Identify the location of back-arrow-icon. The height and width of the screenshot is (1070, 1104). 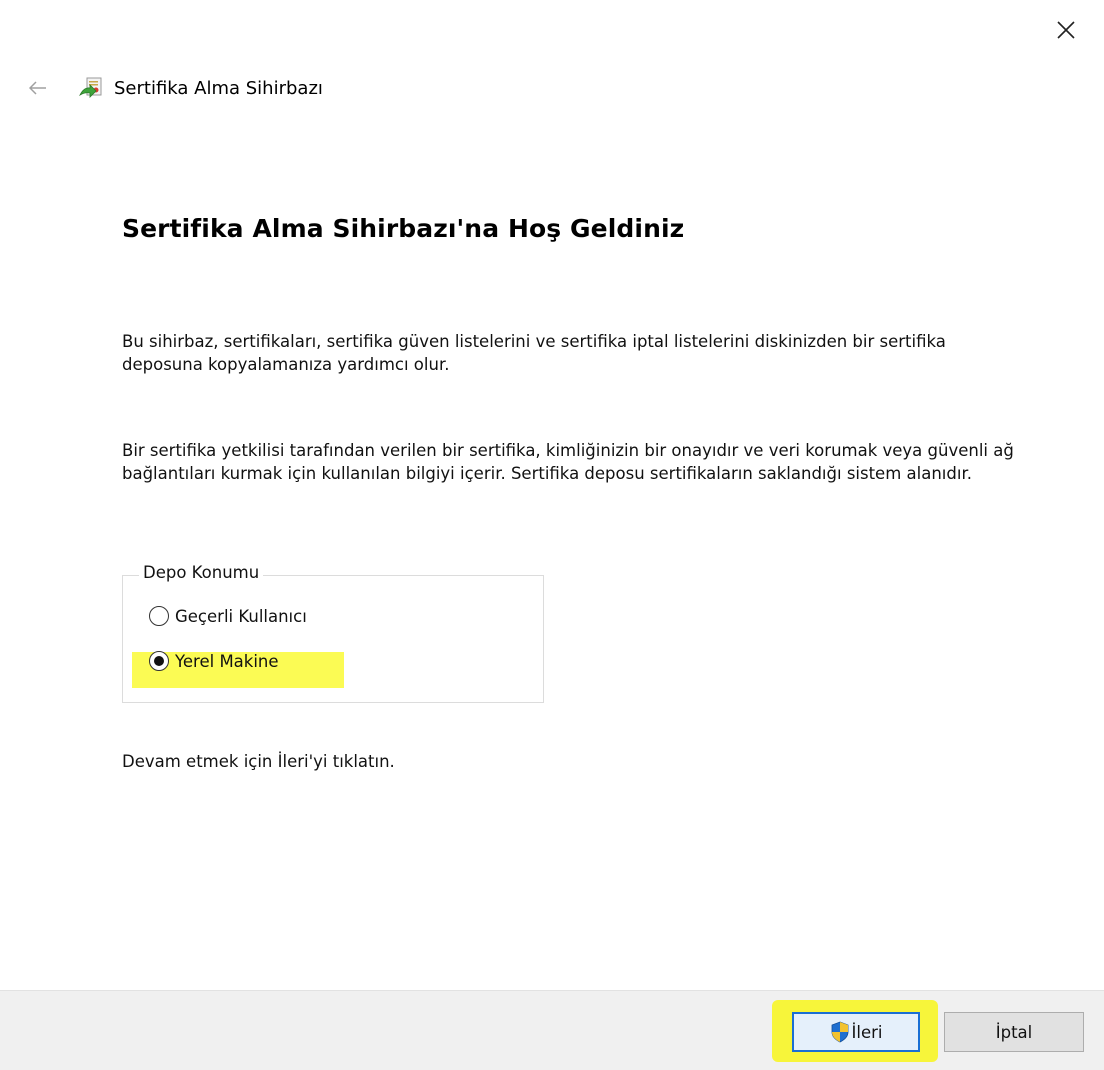
(37, 88).